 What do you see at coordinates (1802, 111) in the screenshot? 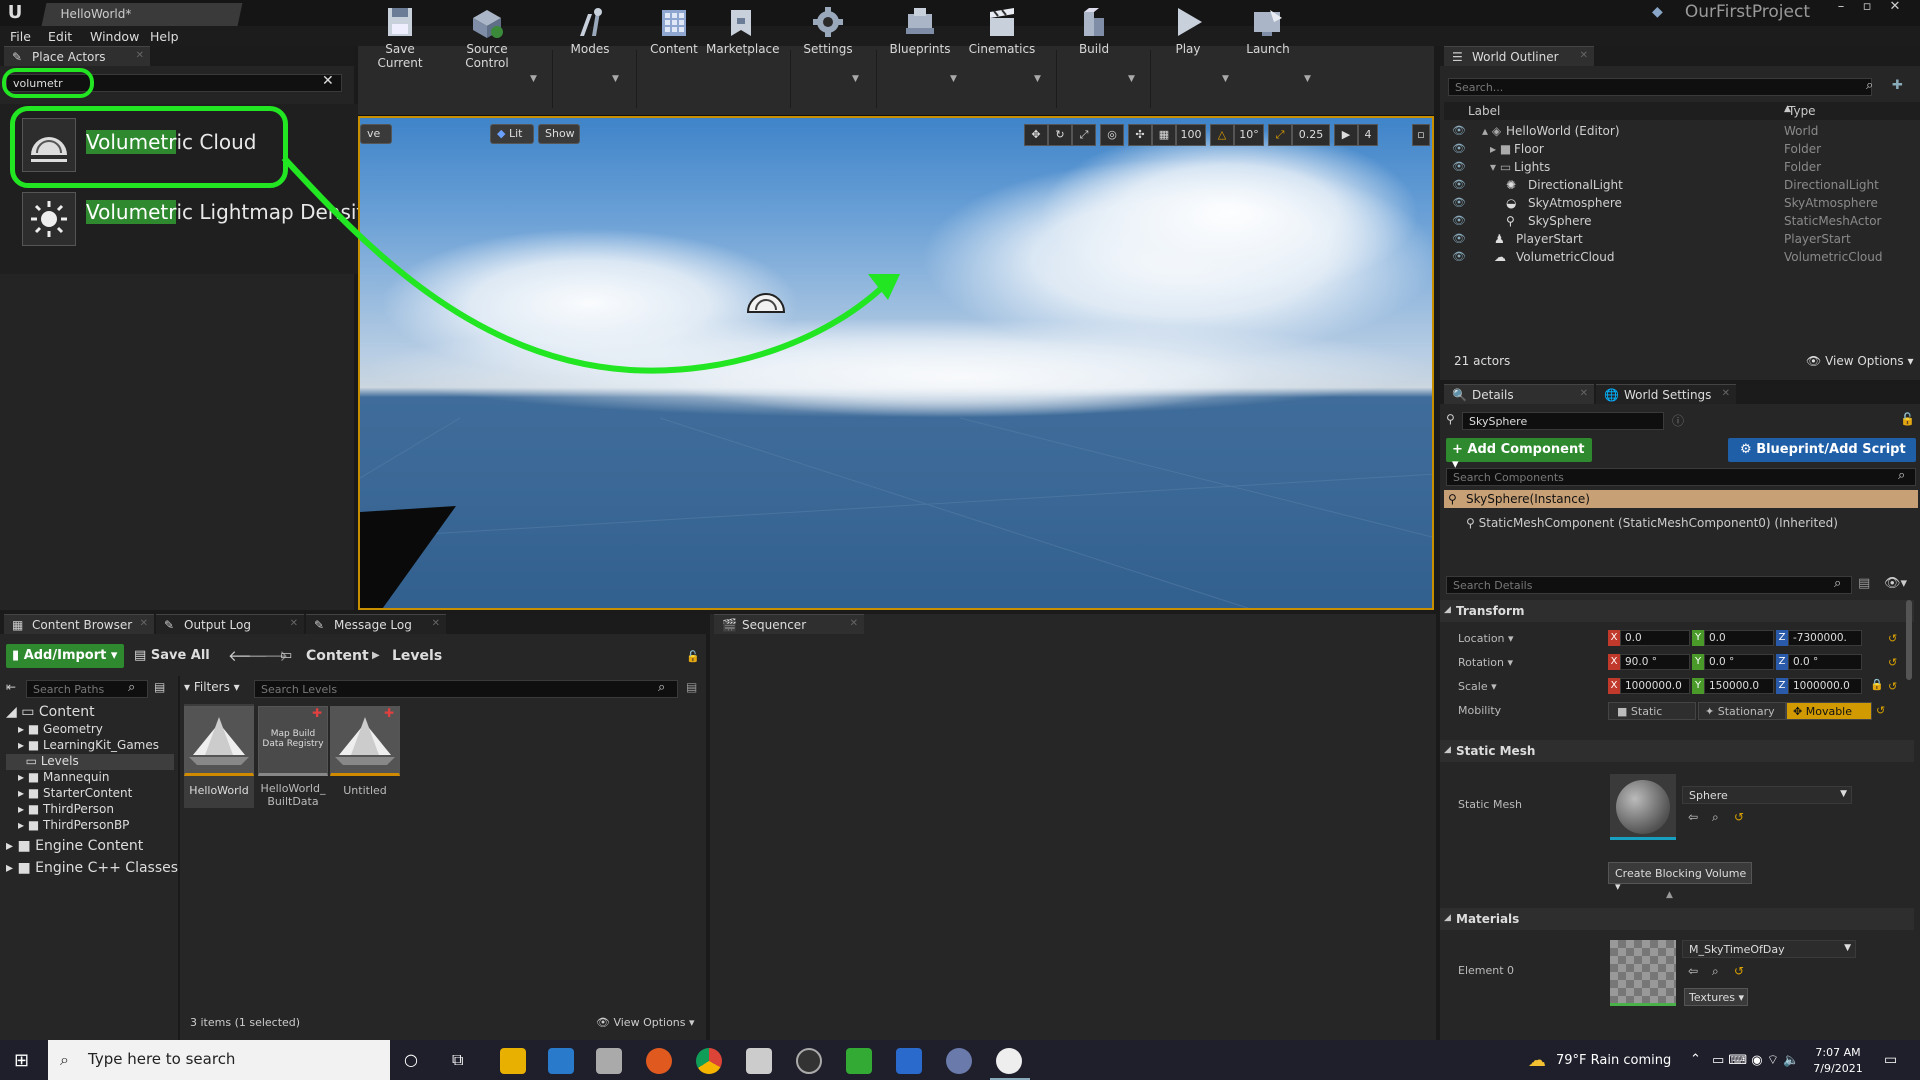
I see `type-column-header: Type` at bounding box center [1802, 111].